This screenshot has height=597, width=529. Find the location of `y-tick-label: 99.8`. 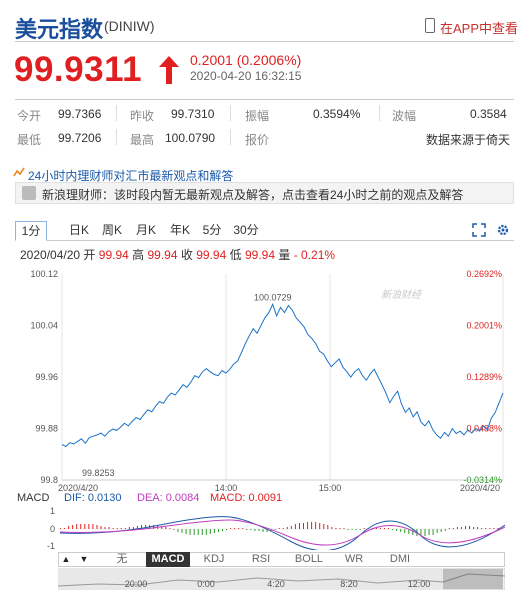

y-tick-label: 99.8 is located at coordinates (49, 480).